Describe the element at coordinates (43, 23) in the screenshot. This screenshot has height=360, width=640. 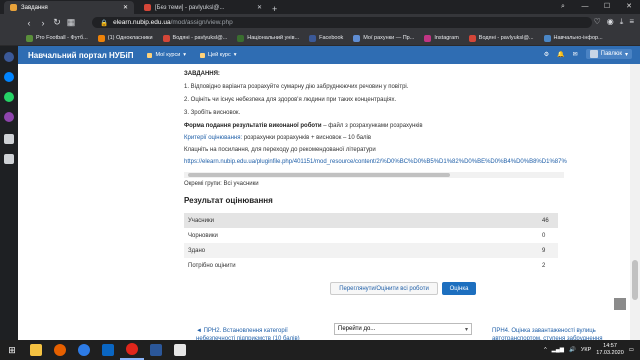
I see `forward-icon: ›` at that location.